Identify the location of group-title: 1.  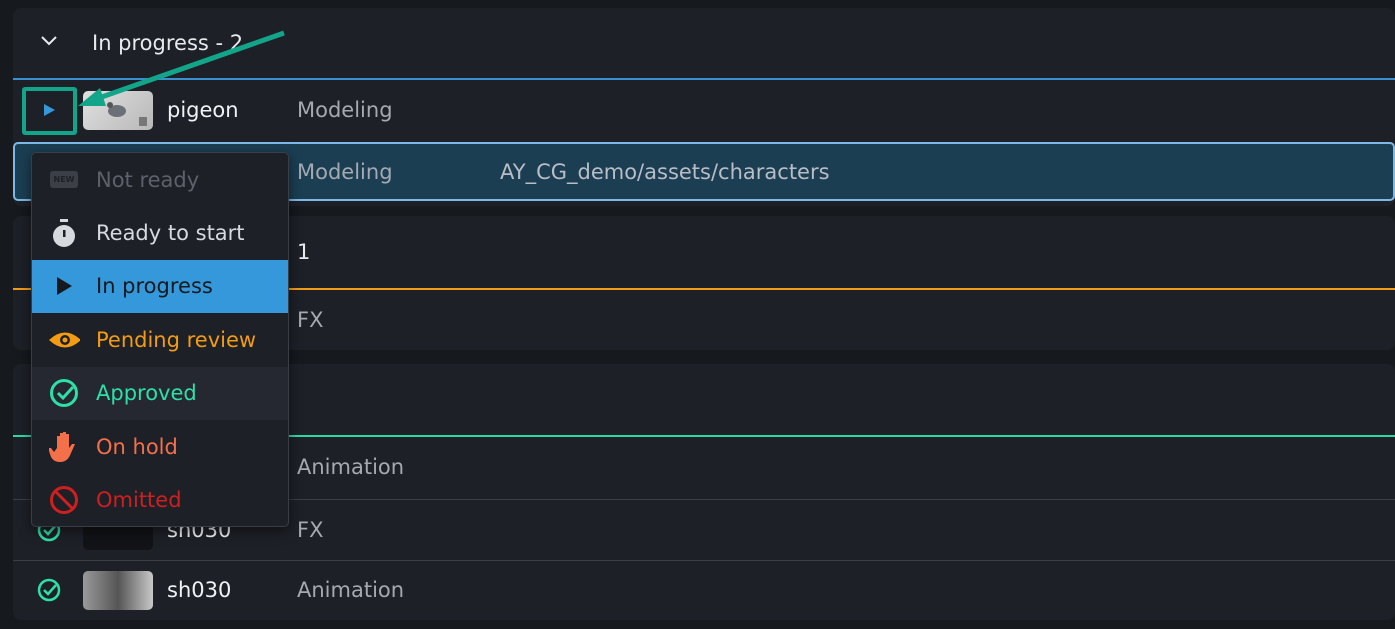
(304, 252).